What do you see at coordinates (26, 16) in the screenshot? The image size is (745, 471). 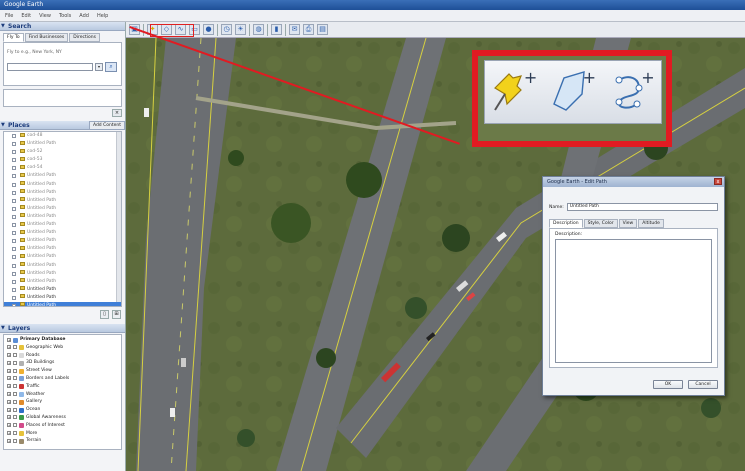 I see `menu-edit: Edit` at bounding box center [26, 16].